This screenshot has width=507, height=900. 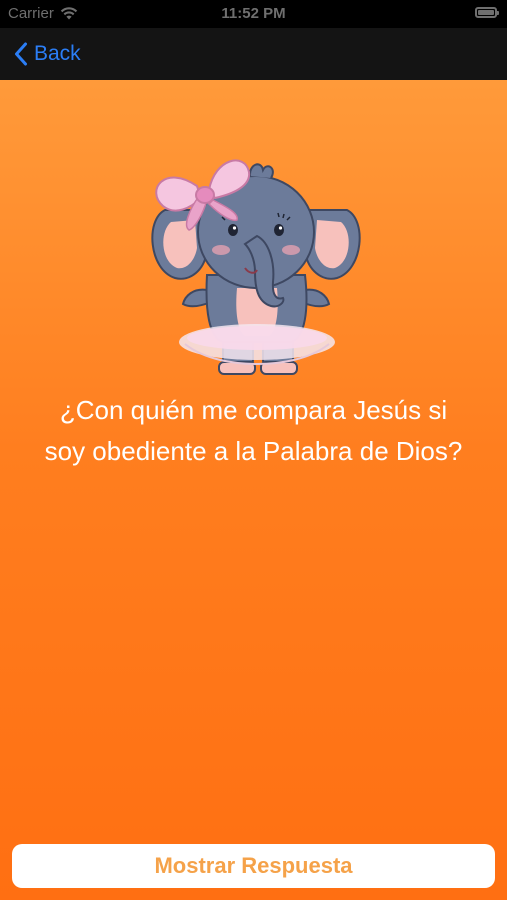 What do you see at coordinates (253, 54) in the screenshot?
I see `navigation-bar: Back` at bounding box center [253, 54].